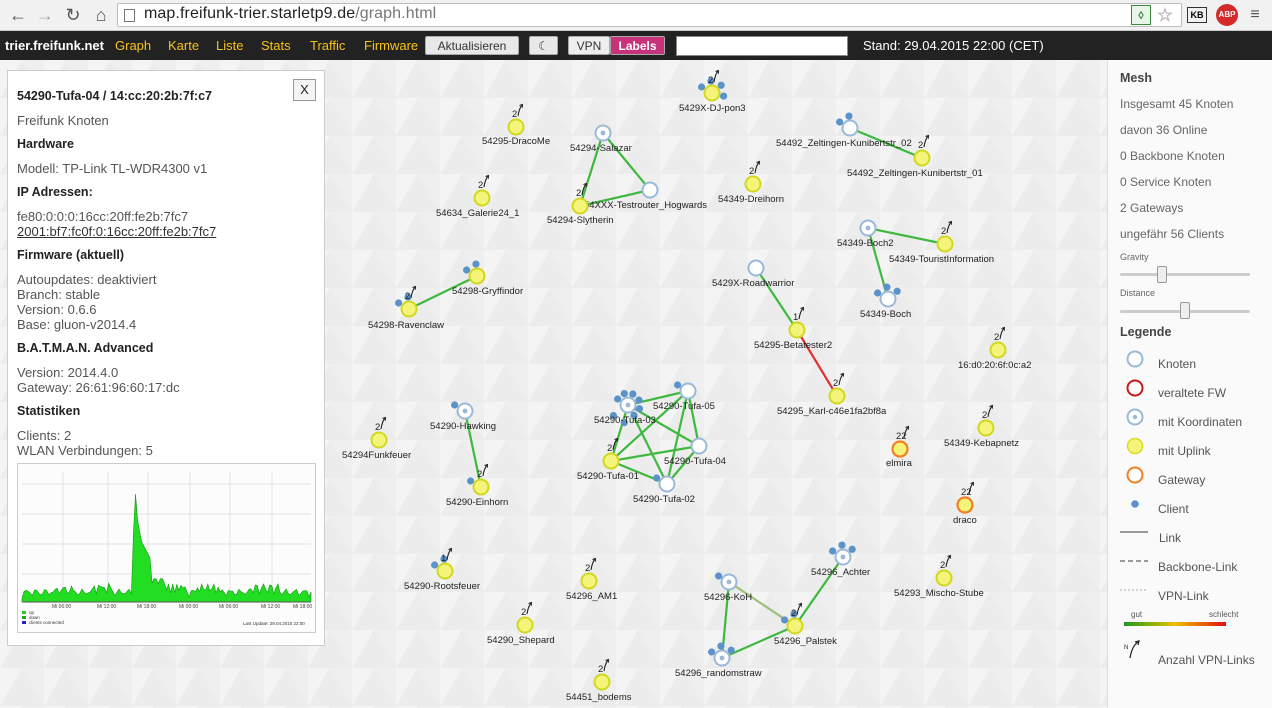 This screenshot has height=708, width=1272. What do you see at coordinates (601, 148) in the screenshot?
I see `node-label: 54294-Salazar` at bounding box center [601, 148].